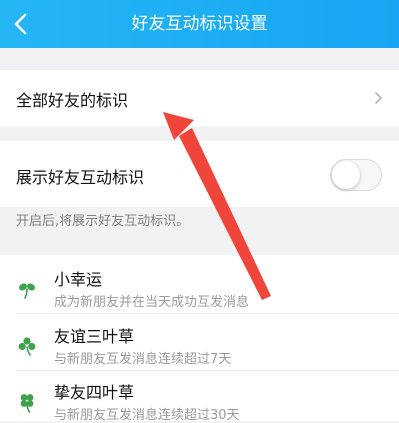  I want to click on title-bar: 好友互动标识设置, so click(199, 24).